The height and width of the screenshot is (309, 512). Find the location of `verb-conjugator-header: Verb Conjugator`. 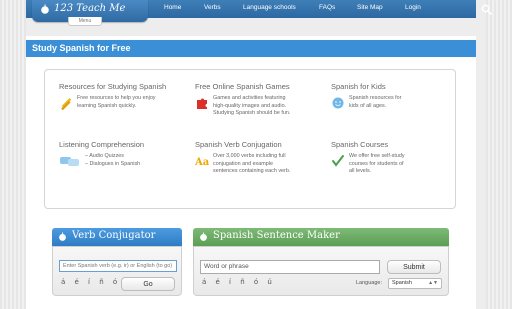

verb-conjugator-header: Verb Conjugator is located at coordinates (117, 237).